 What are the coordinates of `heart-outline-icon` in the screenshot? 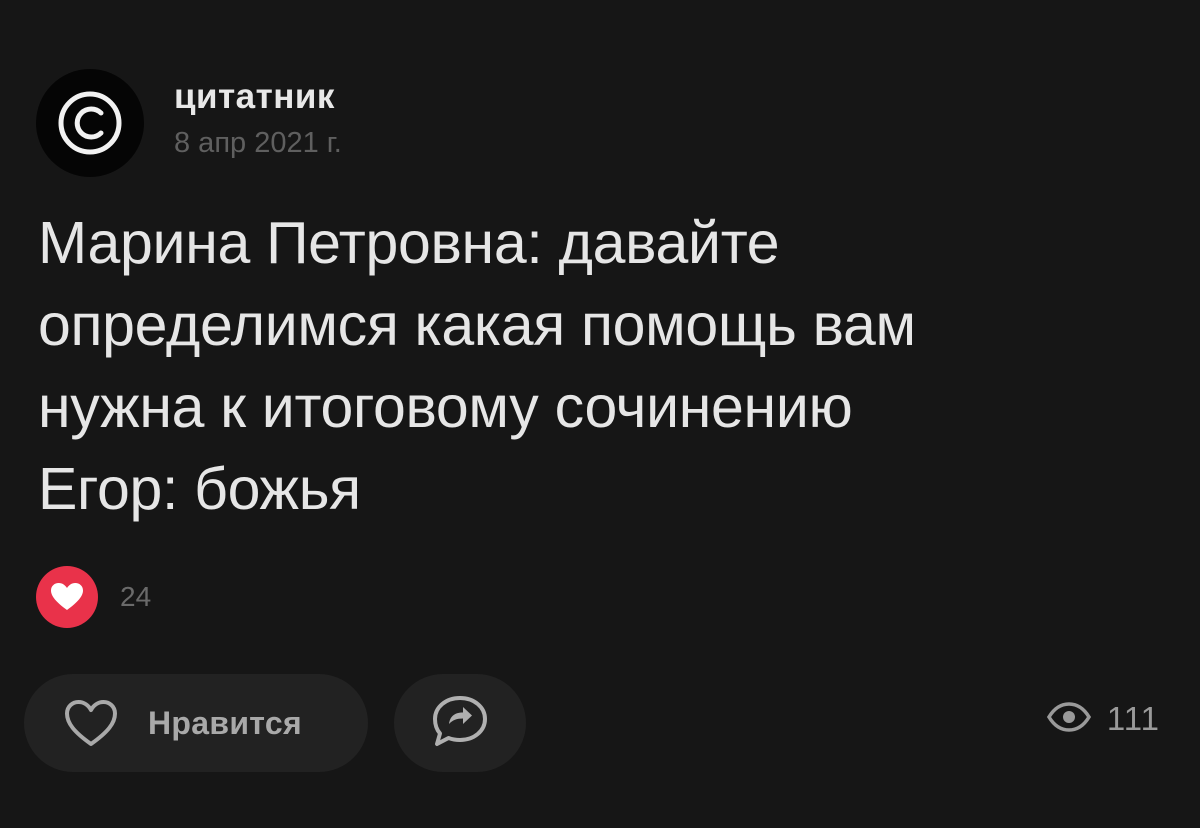 It's located at (91, 723).